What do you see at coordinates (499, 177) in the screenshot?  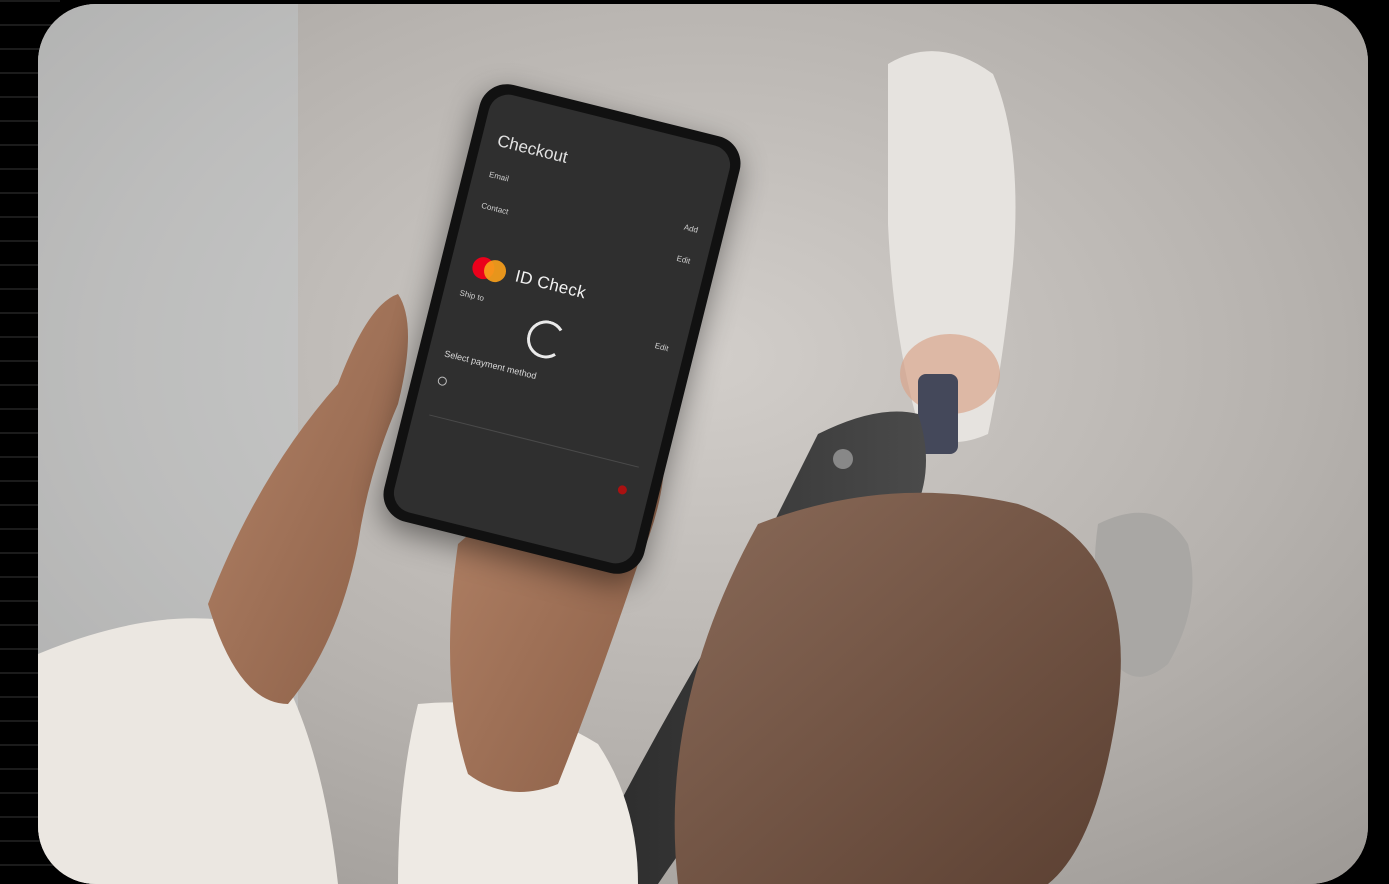 I see `row-label: Email` at bounding box center [499, 177].